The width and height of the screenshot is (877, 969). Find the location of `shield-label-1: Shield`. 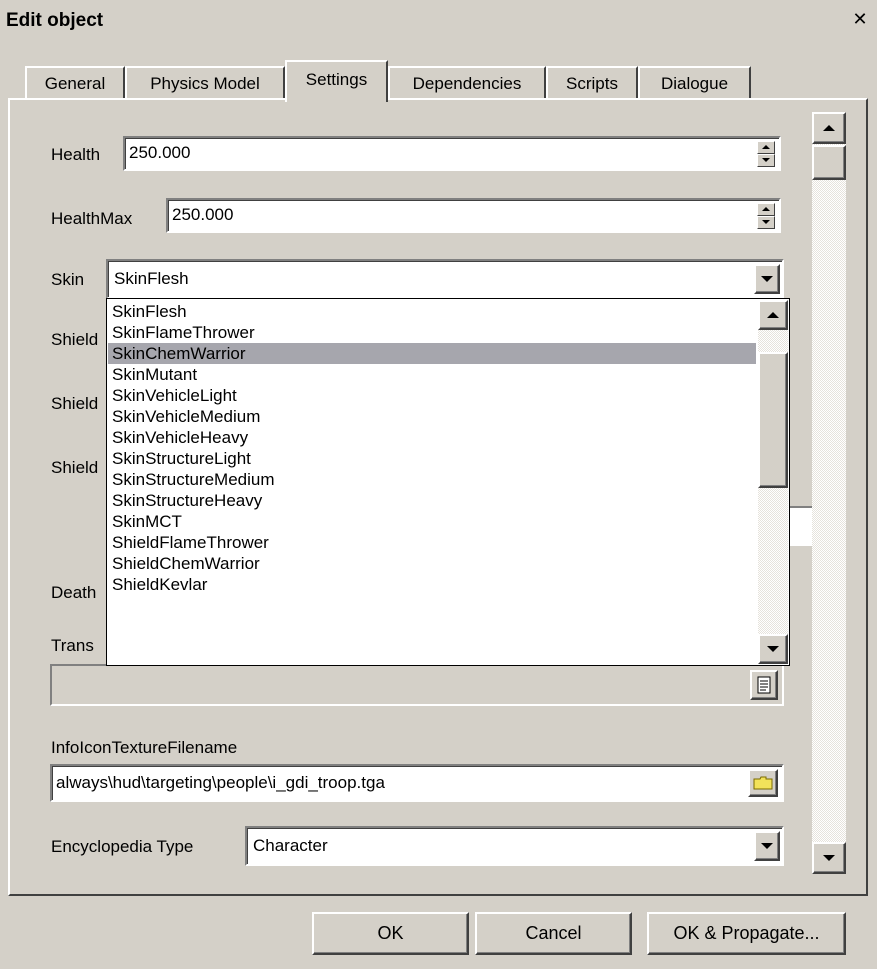

shield-label-1: Shield is located at coordinates (75, 339).